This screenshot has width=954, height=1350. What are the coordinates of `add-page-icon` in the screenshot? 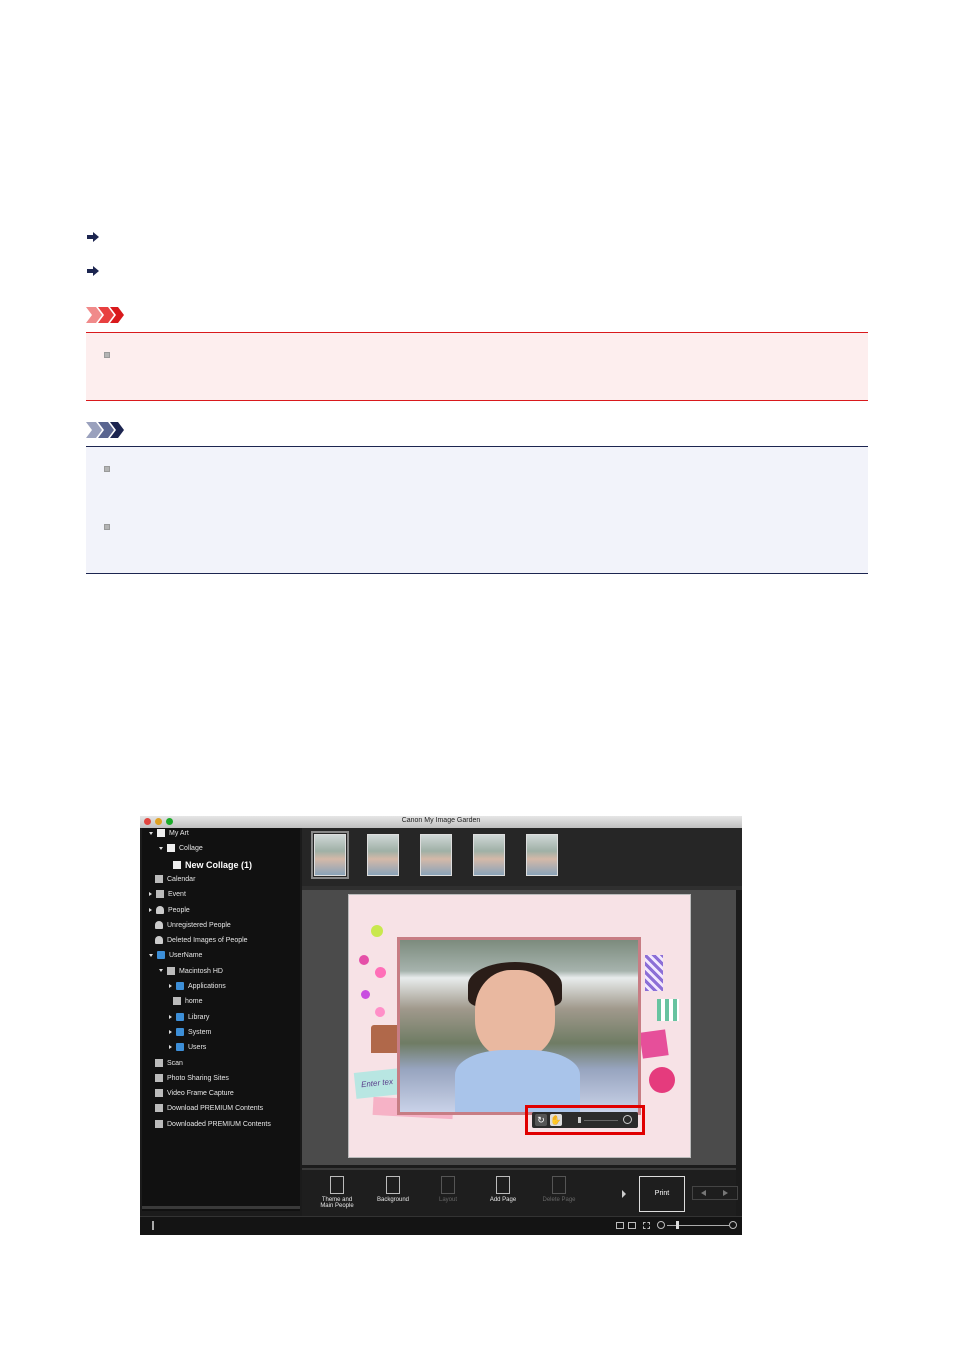 It's located at (503, 1185).